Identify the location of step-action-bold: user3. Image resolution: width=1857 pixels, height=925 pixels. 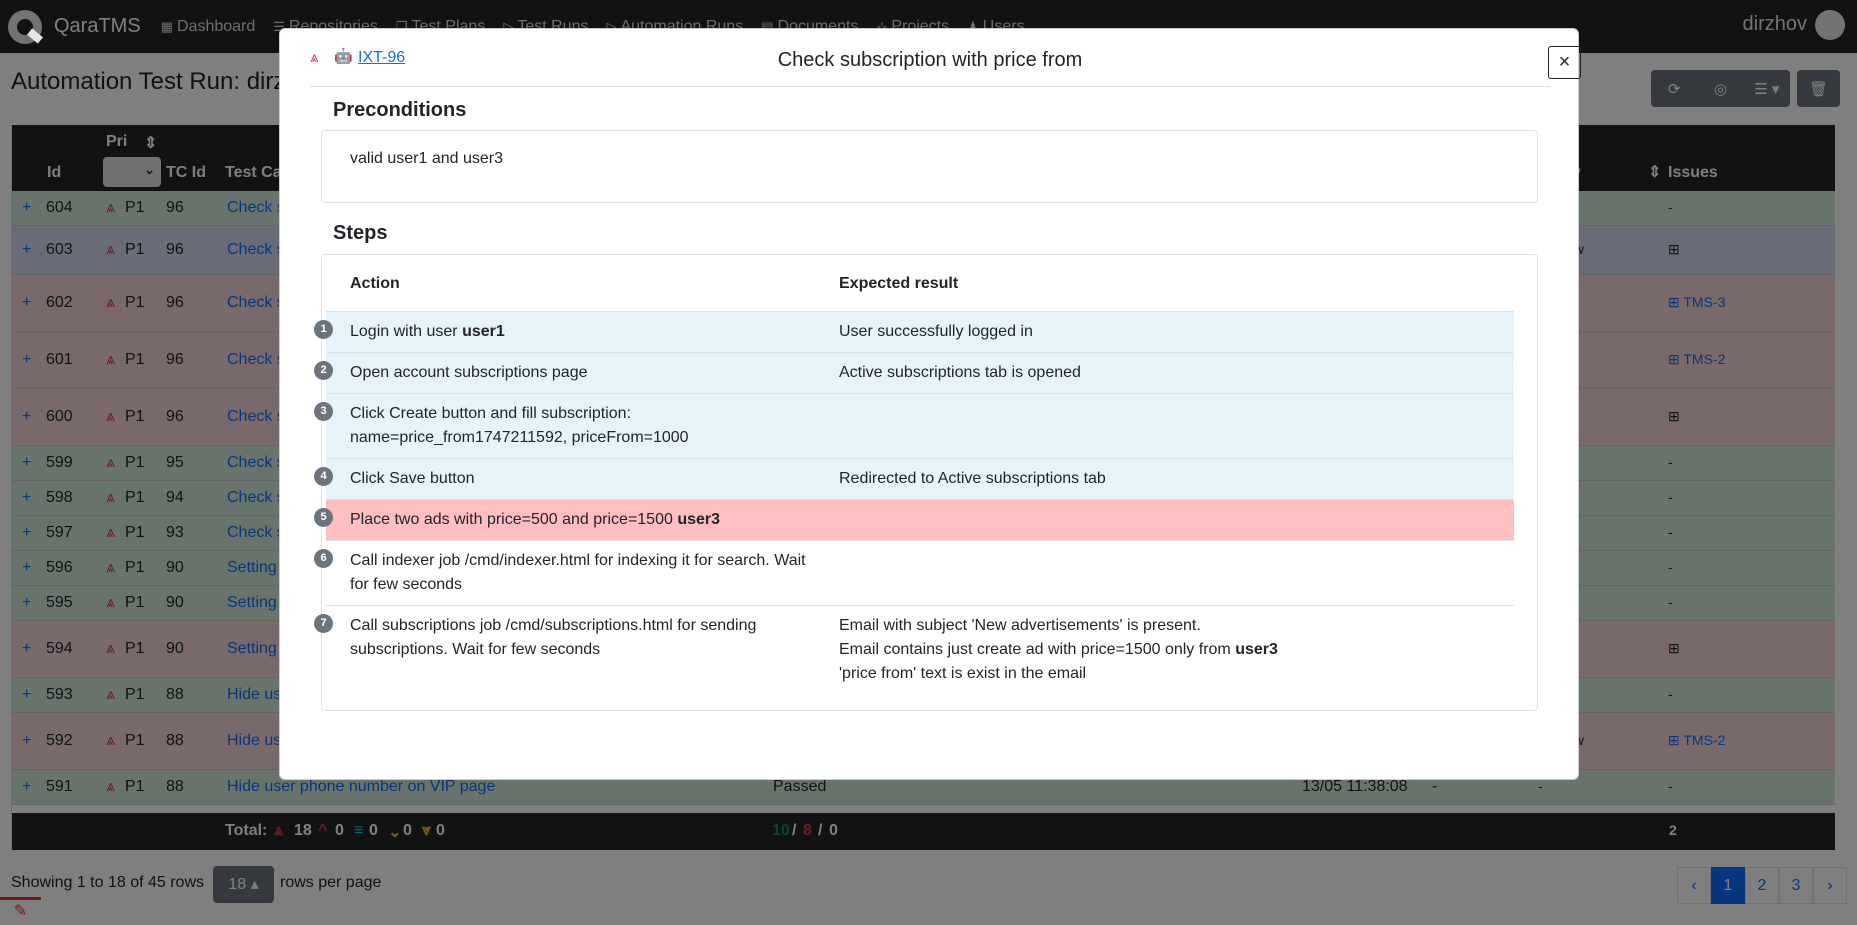
(699, 519).